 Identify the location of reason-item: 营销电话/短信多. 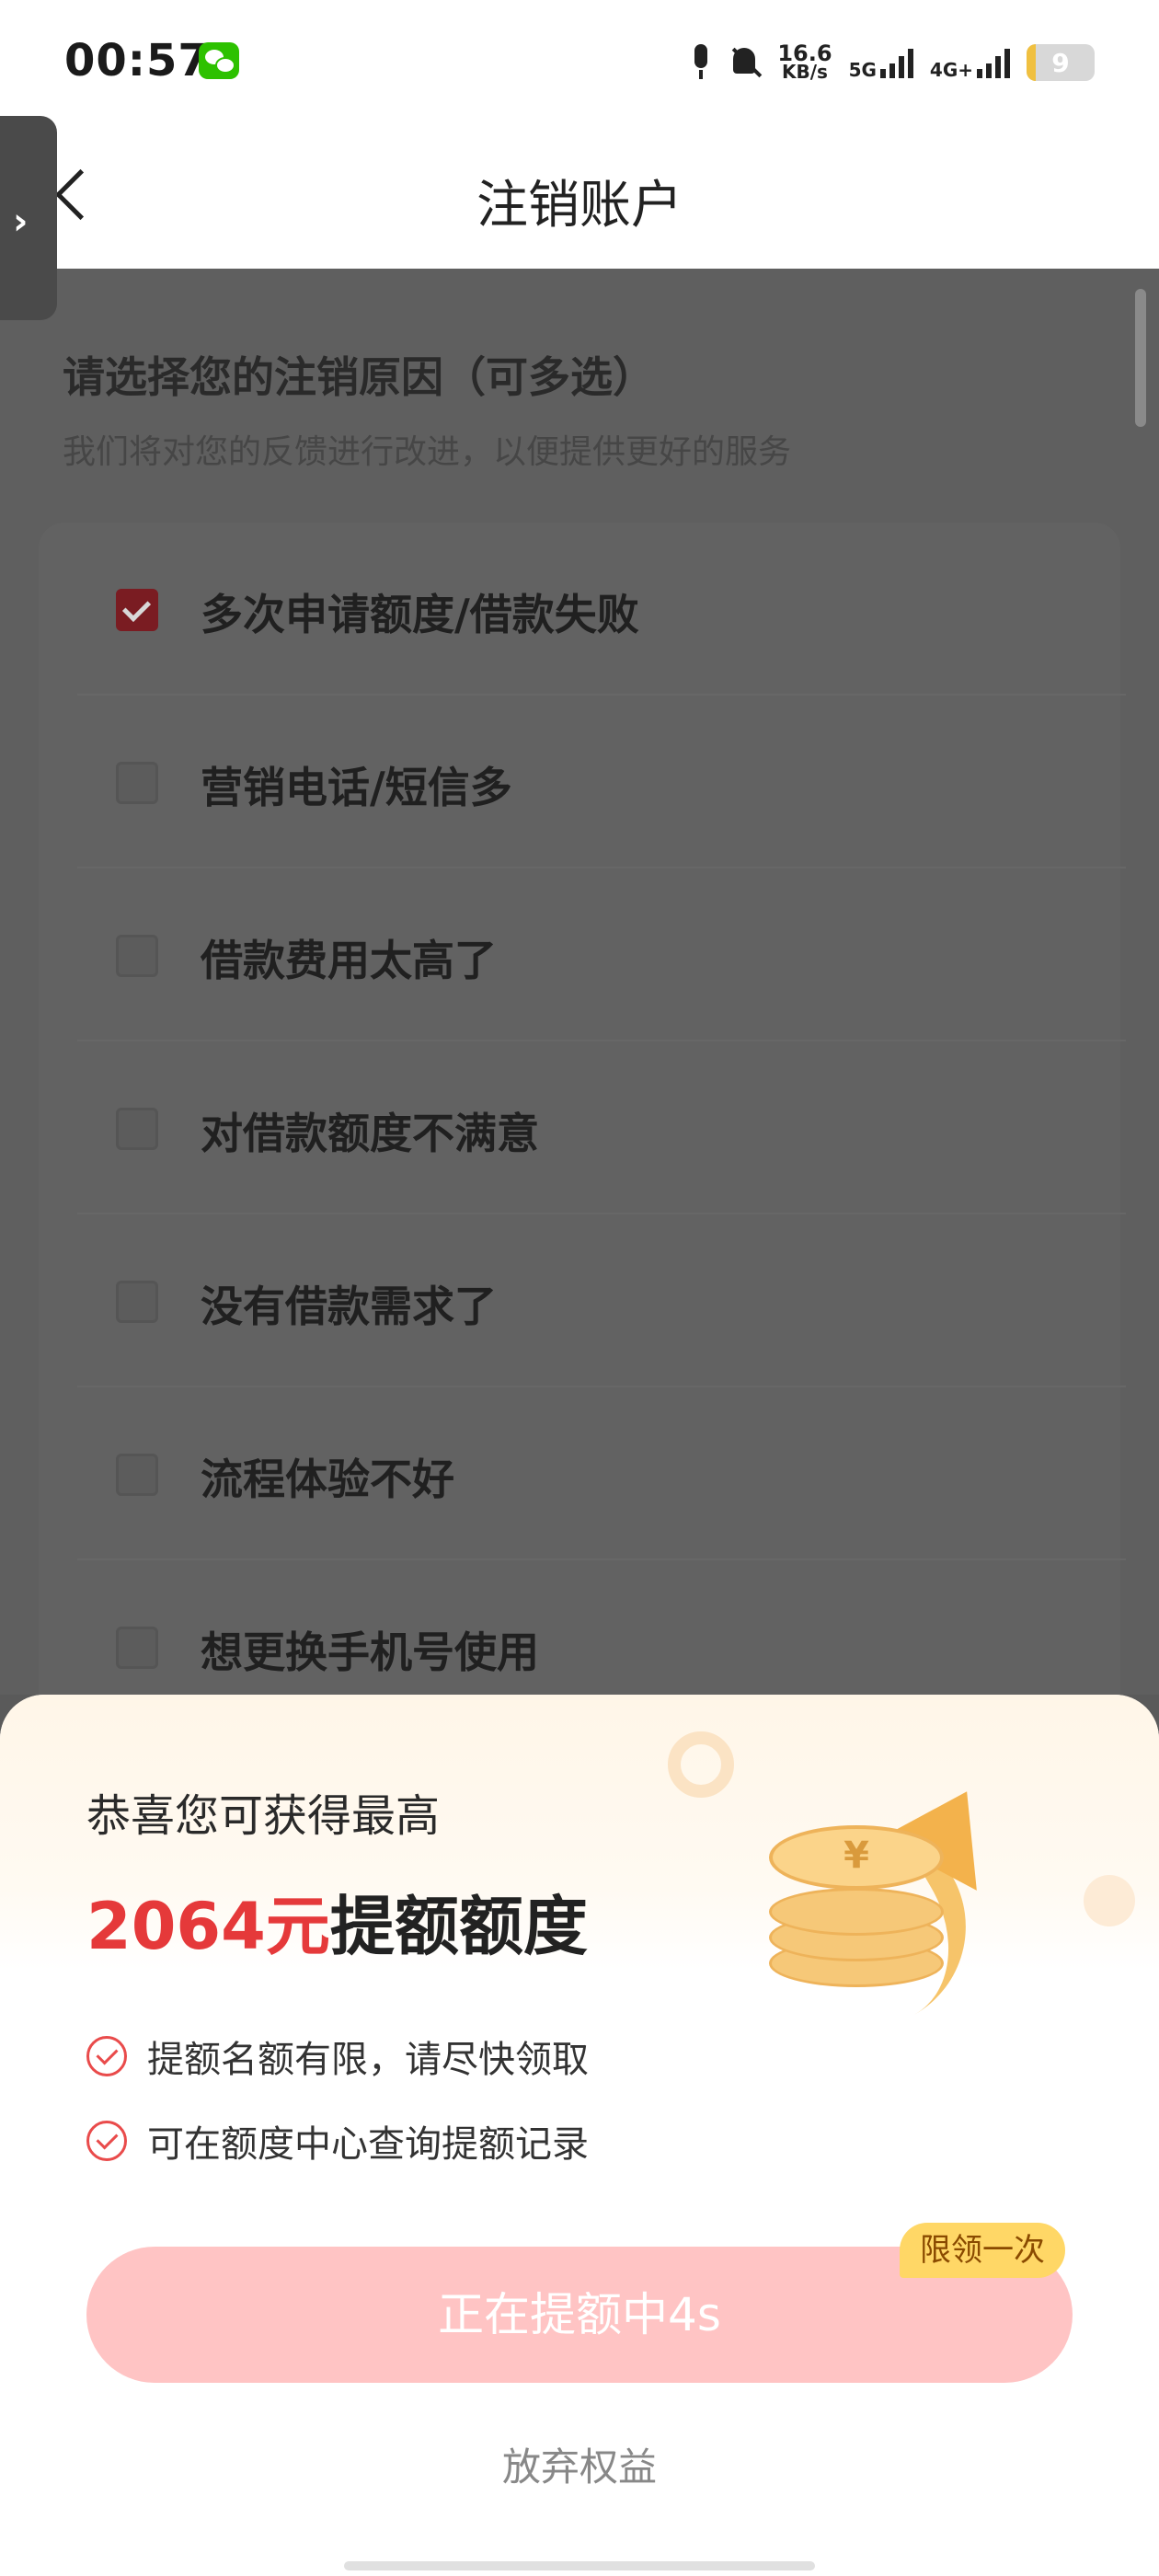
(601, 782).